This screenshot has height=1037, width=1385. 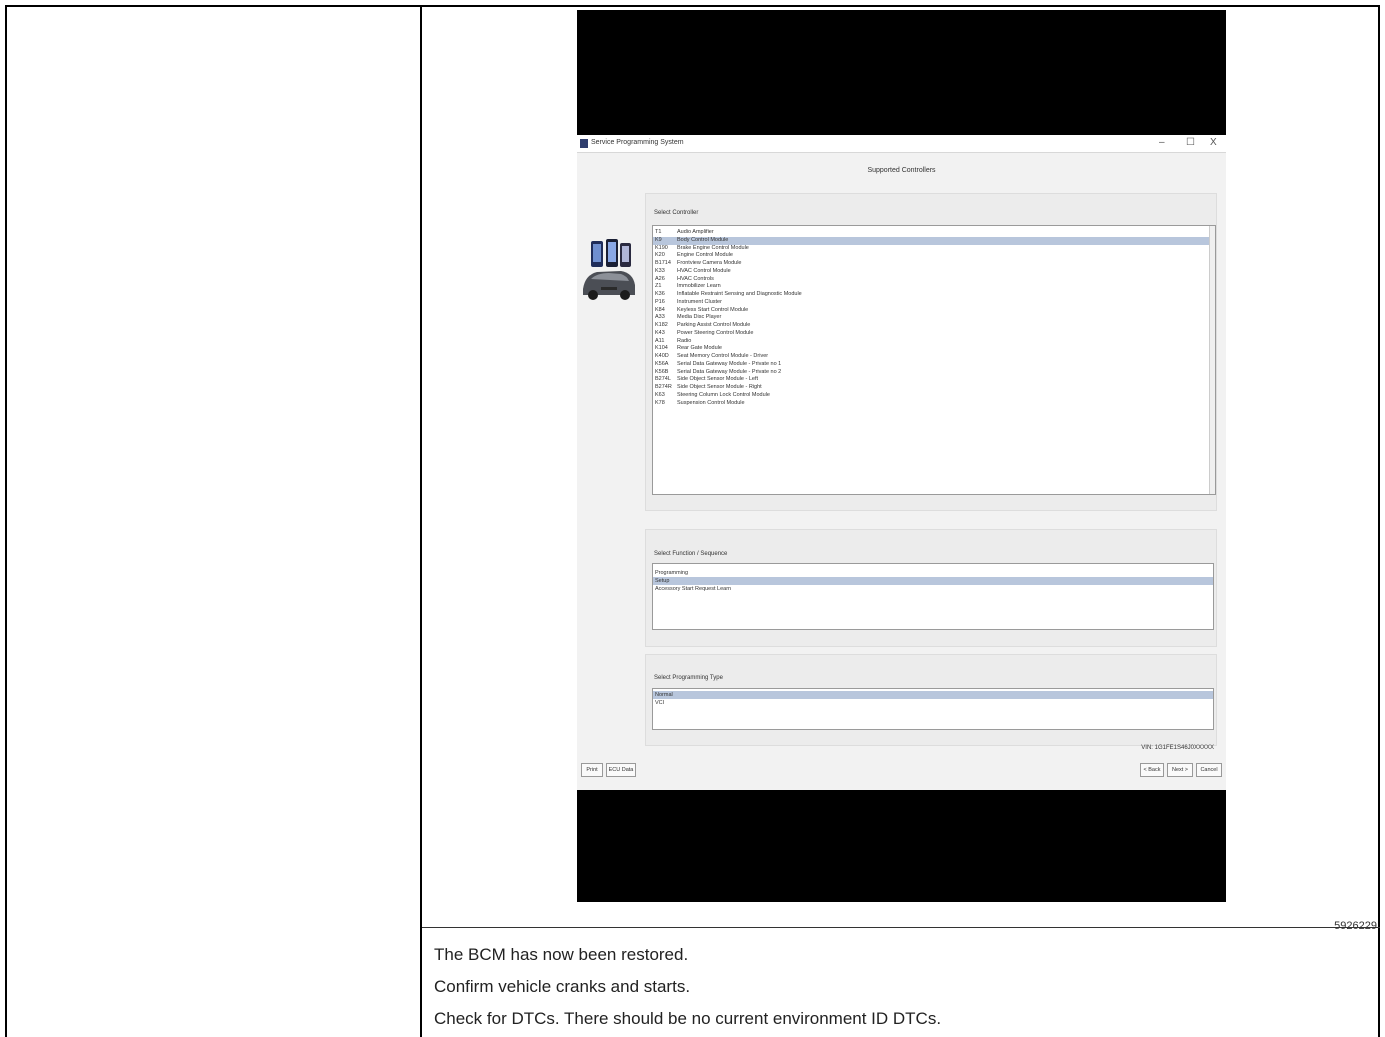 I want to click on function-panel-label: Select Function / Sequence, so click(x=691, y=554).